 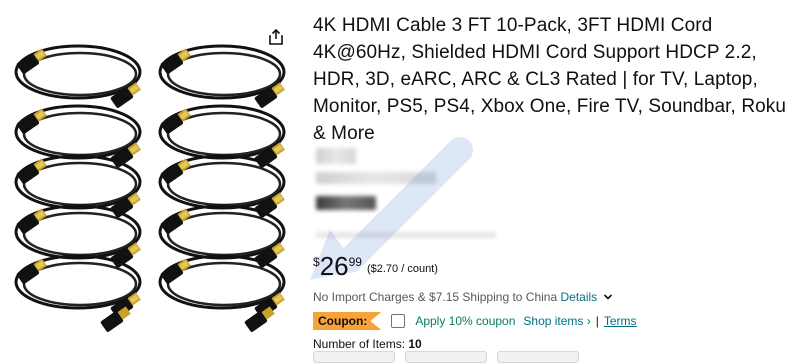 I want to click on apply-coupon-label: Apply 10% coupon, so click(x=465, y=321).